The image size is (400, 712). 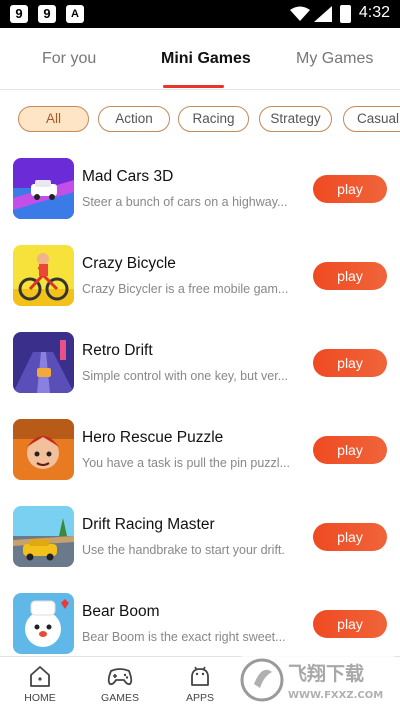 What do you see at coordinates (213, 119) in the screenshot?
I see `filter-racing: Racing` at bounding box center [213, 119].